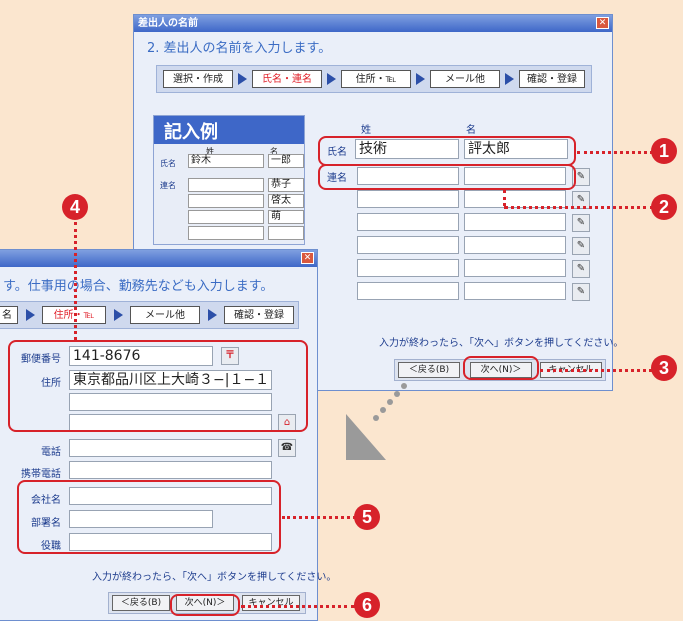 This screenshot has height=621, width=683. What do you see at coordinates (170, 470) in the screenshot?
I see `mobile-input` at bounding box center [170, 470].